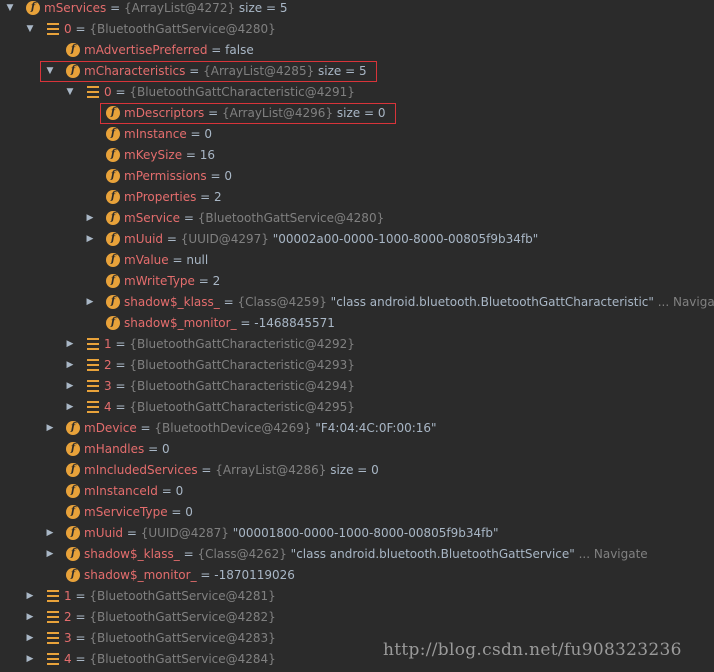 The width and height of the screenshot is (714, 672). Describe the element at coordinates (357, 596) in the screenshot. I see `tree-row: ▶ 1 = {BluetoothGattService@4281}` at that location.